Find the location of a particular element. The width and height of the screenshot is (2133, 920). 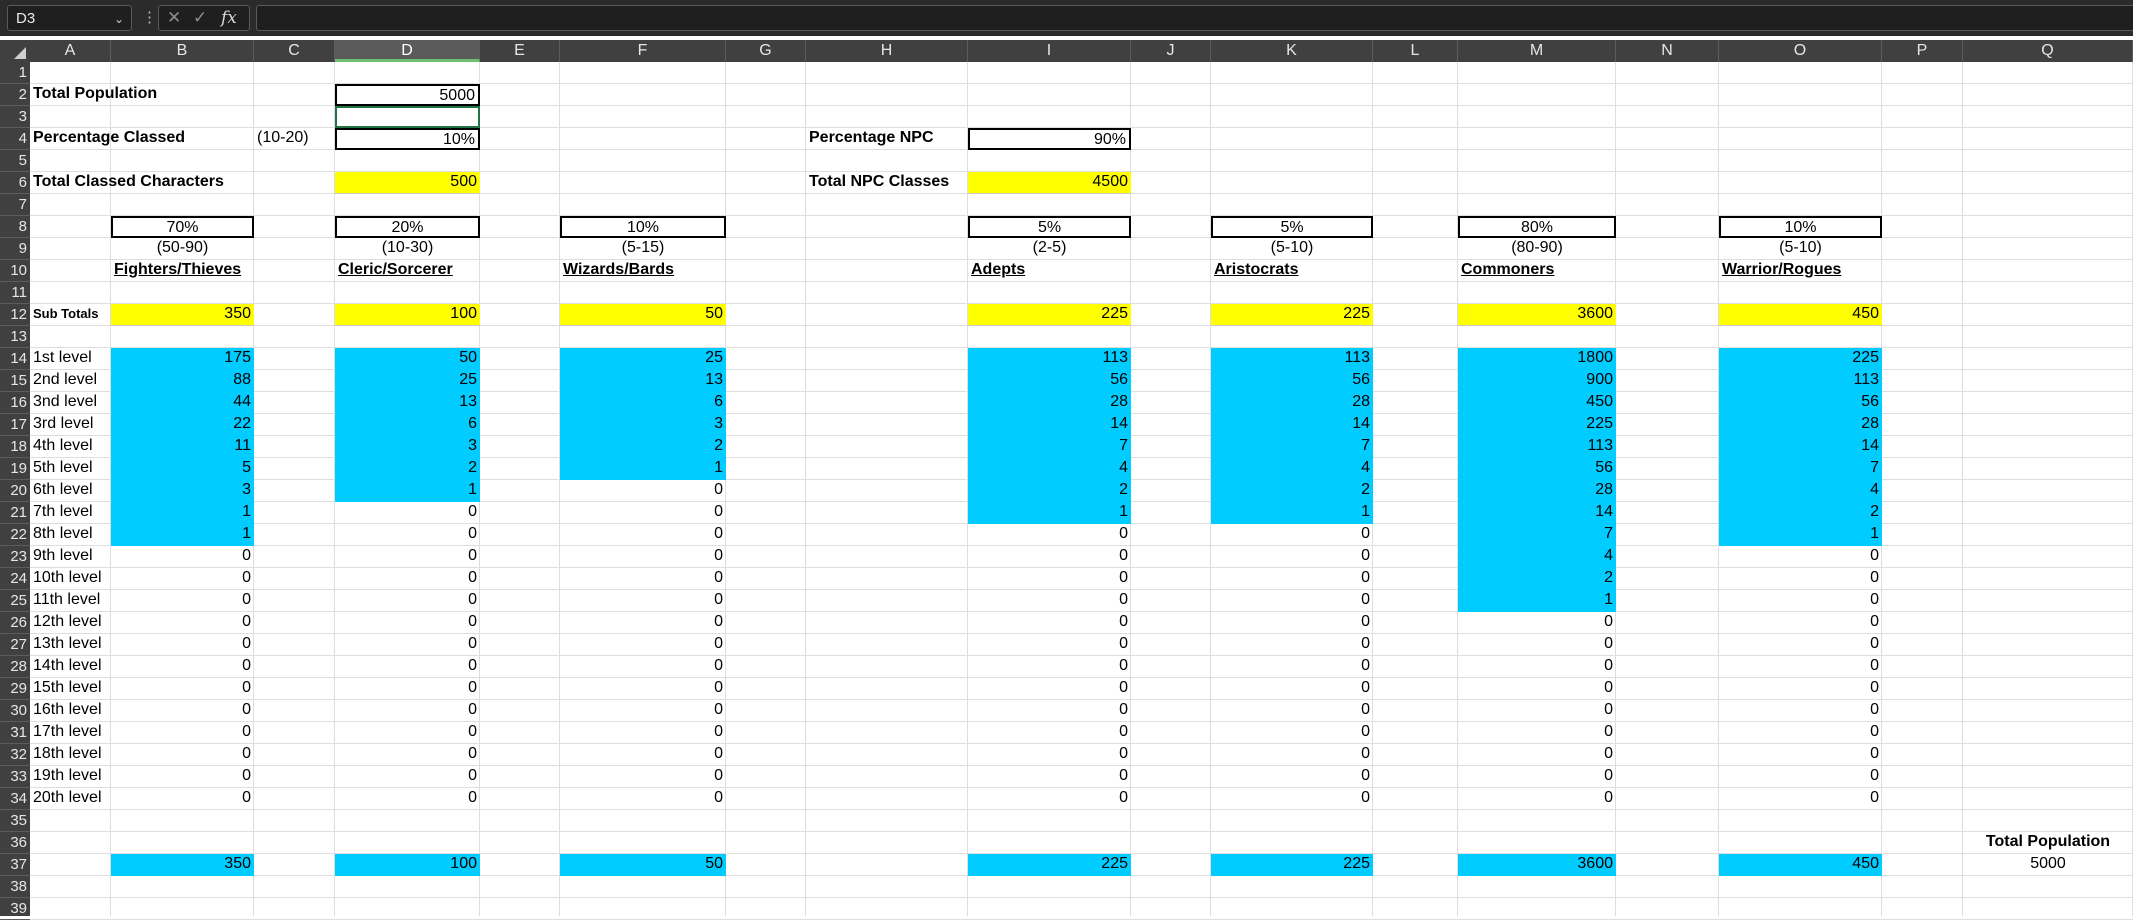

row-header-26: 26 is located at coordinates (15, 623).